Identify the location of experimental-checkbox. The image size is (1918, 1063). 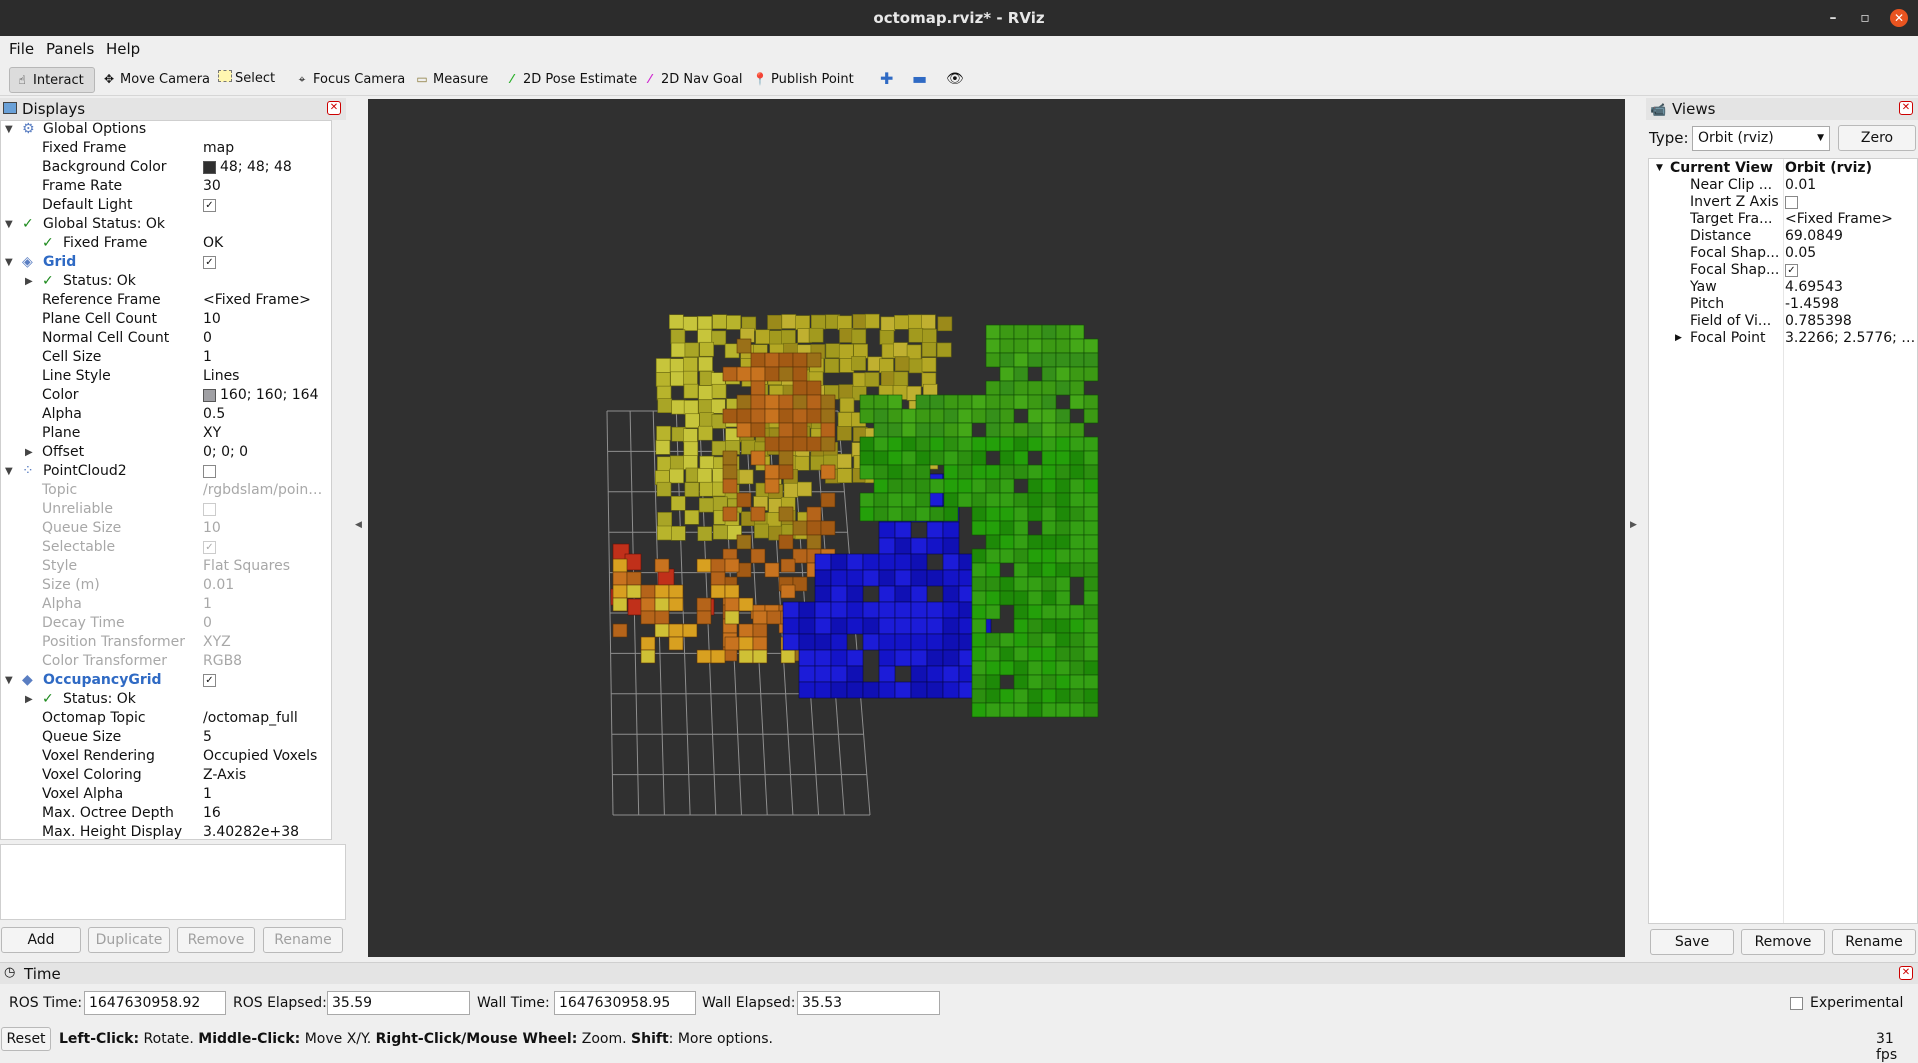
(1796, 1003).